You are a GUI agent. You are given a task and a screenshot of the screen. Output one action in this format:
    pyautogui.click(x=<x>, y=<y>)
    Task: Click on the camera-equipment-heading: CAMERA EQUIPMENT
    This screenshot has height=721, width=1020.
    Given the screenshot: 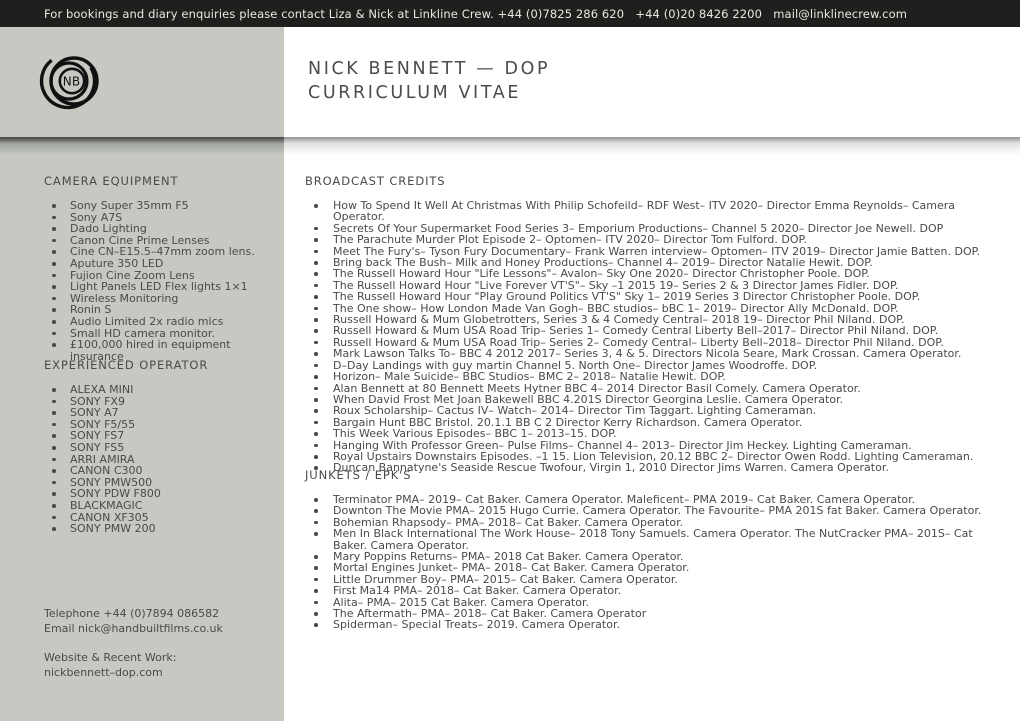 What is the action you would take?
    pyautogui.click(x=111, y=181)
    